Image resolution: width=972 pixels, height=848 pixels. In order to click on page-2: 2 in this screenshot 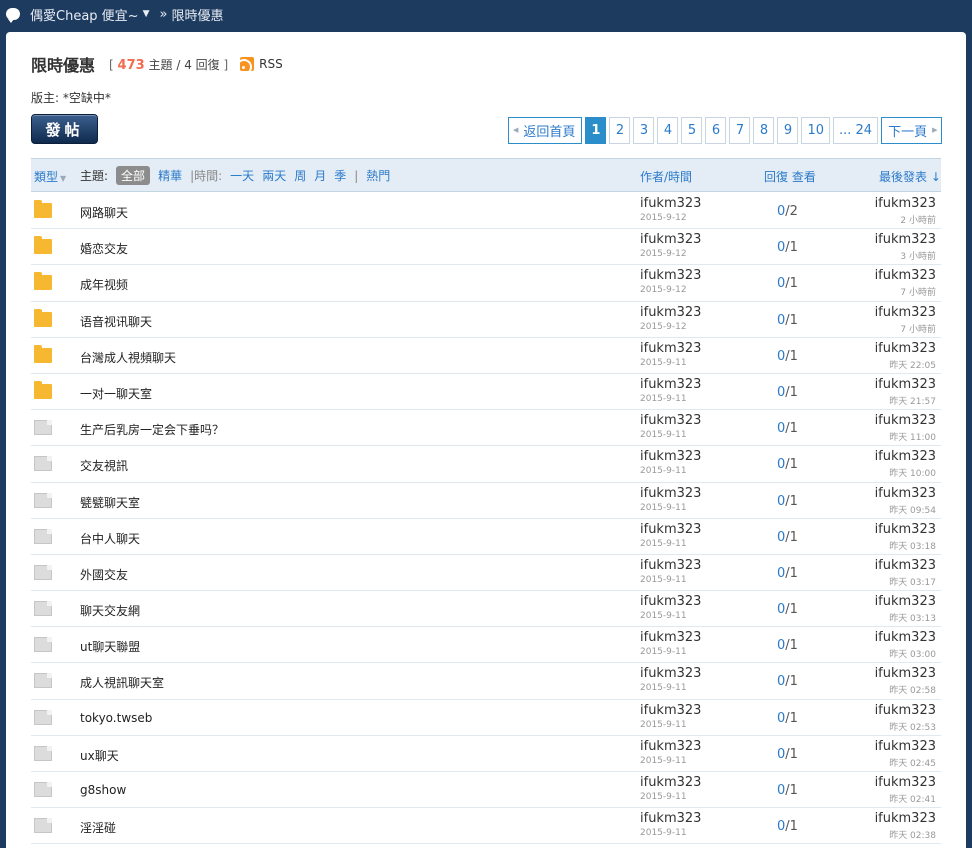, I will do `click(620, 130)`.